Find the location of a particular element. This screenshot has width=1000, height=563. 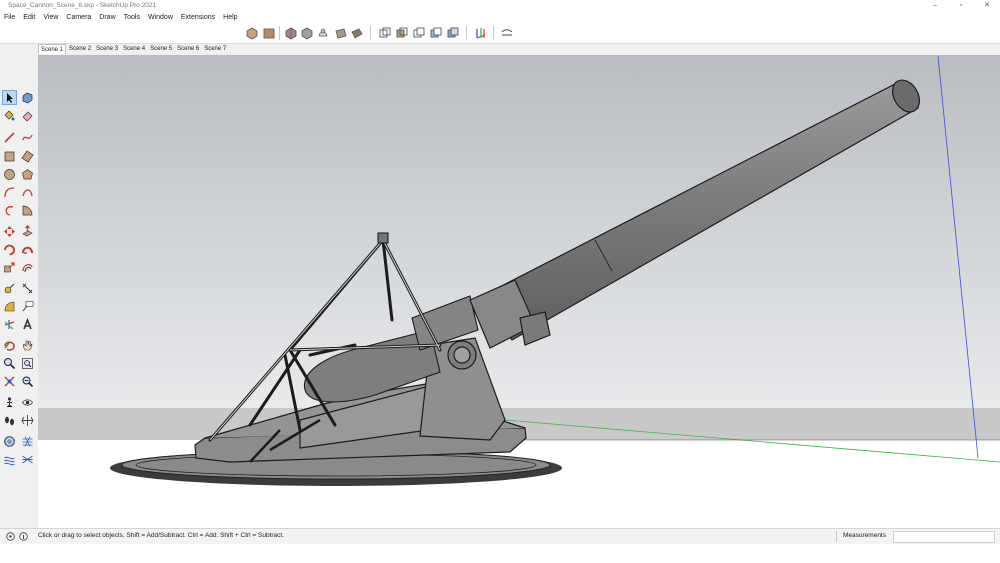

maximize-button: ▫ is located at coordinates (961, 6).